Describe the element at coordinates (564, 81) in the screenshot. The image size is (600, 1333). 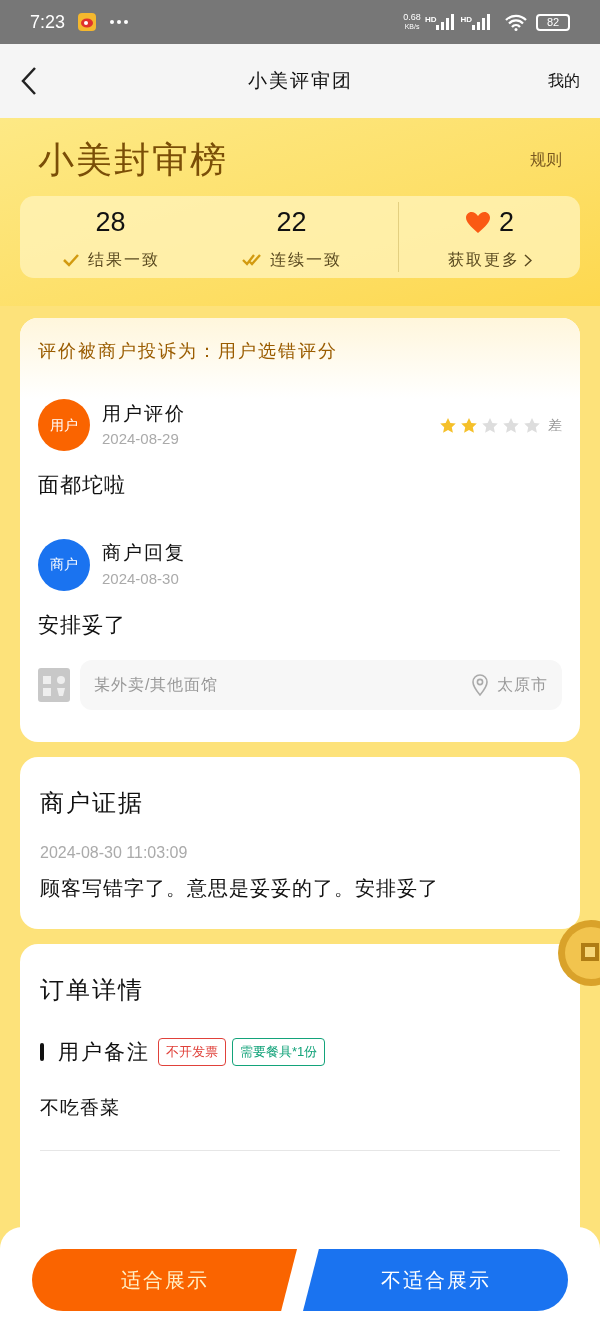
I see `my-link: 我的` at that location.